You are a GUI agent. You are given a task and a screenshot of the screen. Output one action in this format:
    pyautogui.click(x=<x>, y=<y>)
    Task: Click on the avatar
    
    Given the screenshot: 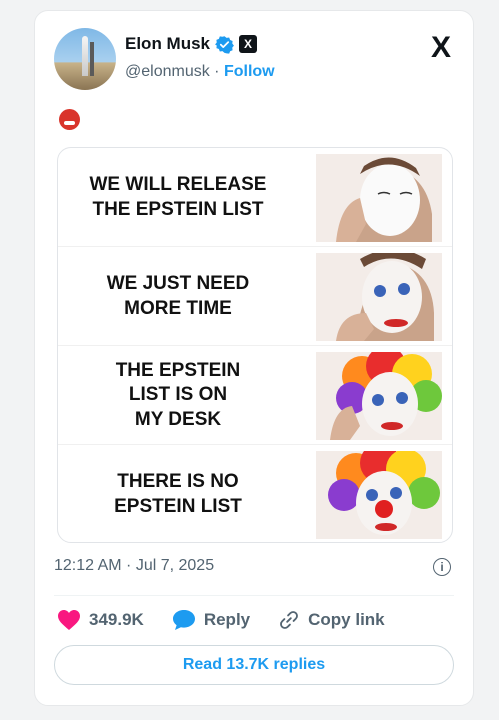 What is the action you would take?
    pyautogui.click(x=85, y=59)
    